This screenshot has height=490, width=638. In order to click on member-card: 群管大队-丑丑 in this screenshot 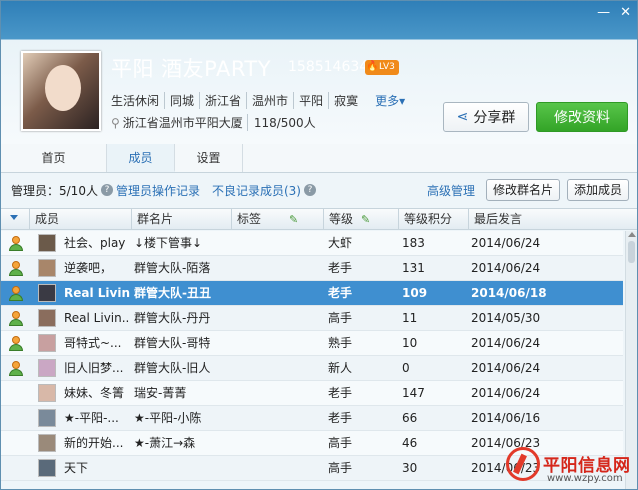, I will do `click(172, 293)`.